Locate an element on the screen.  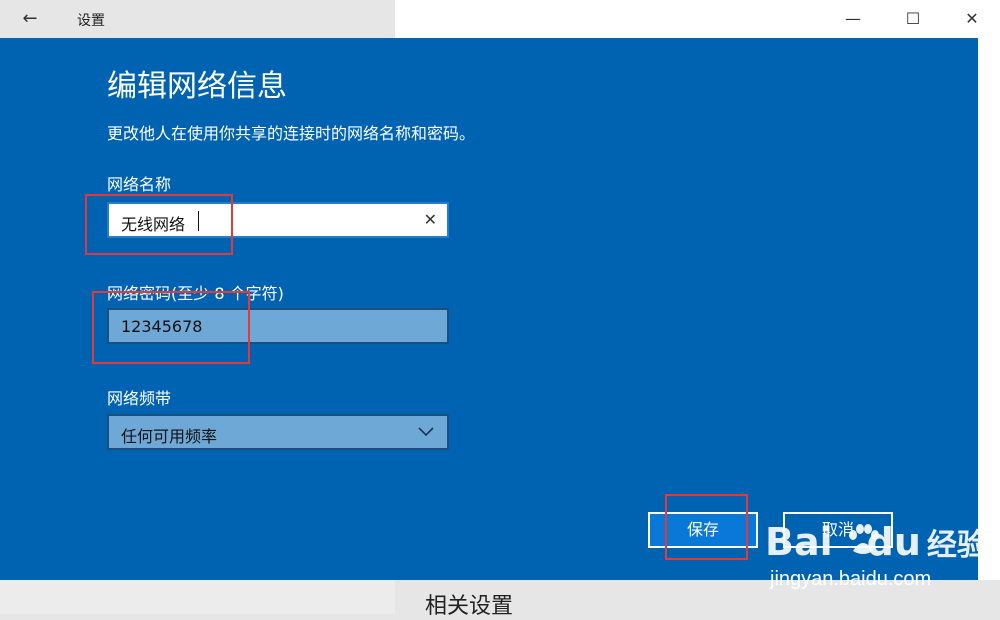
maximize-button: ☐ is located at coordinates (913, 19).